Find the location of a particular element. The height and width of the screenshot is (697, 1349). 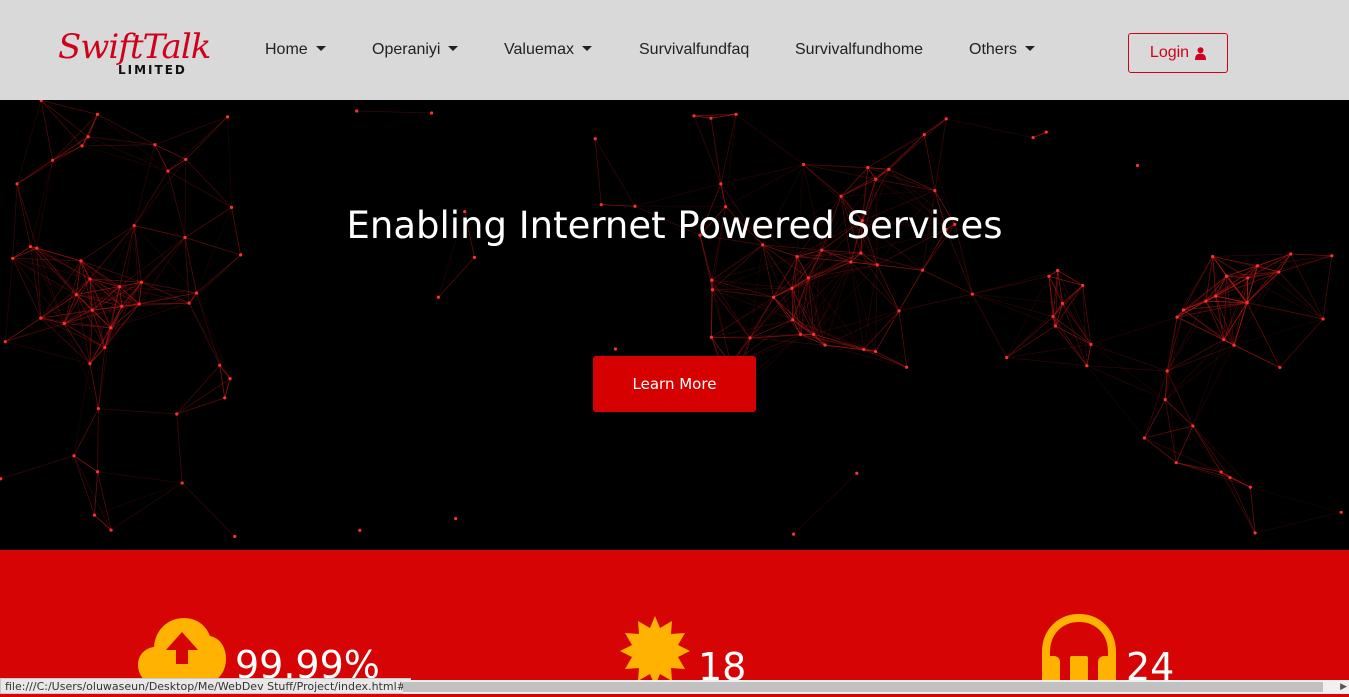

nav-item-operaniyi: Operaniyi is located at coordinates (415, 50).